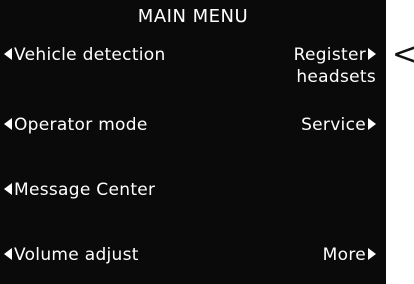 The height and width of the screenshot is (284, 414). I want to click on menu-item-label-line2: headsets, so click(336, 77).